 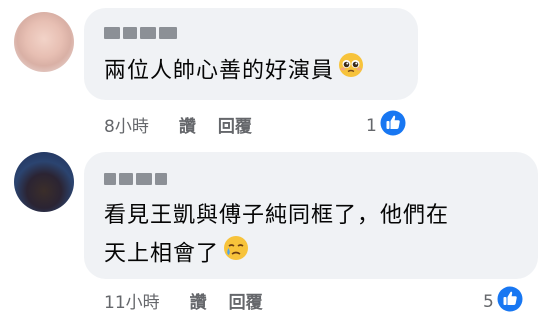 I want to click on timestamp: 11小時, so click(x=132, y=300).